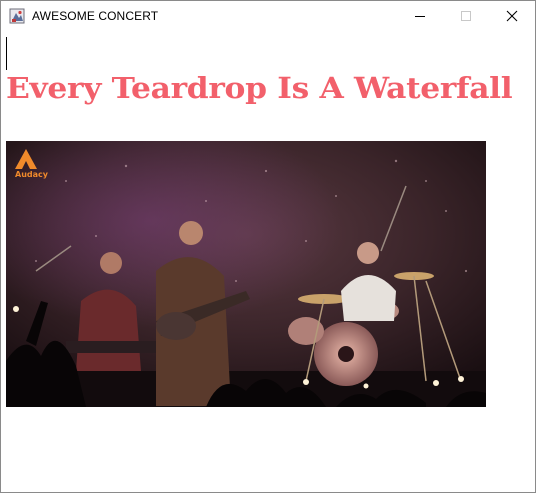 The height and width of the screenshot is (493, 536). I want to click on maximize-button, so click(466, 16).